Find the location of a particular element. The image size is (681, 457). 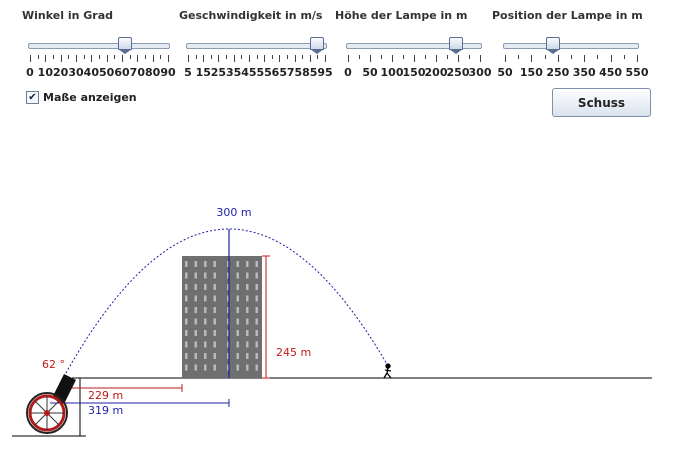

lamp-height-marker is located at coordinates (266, 317).